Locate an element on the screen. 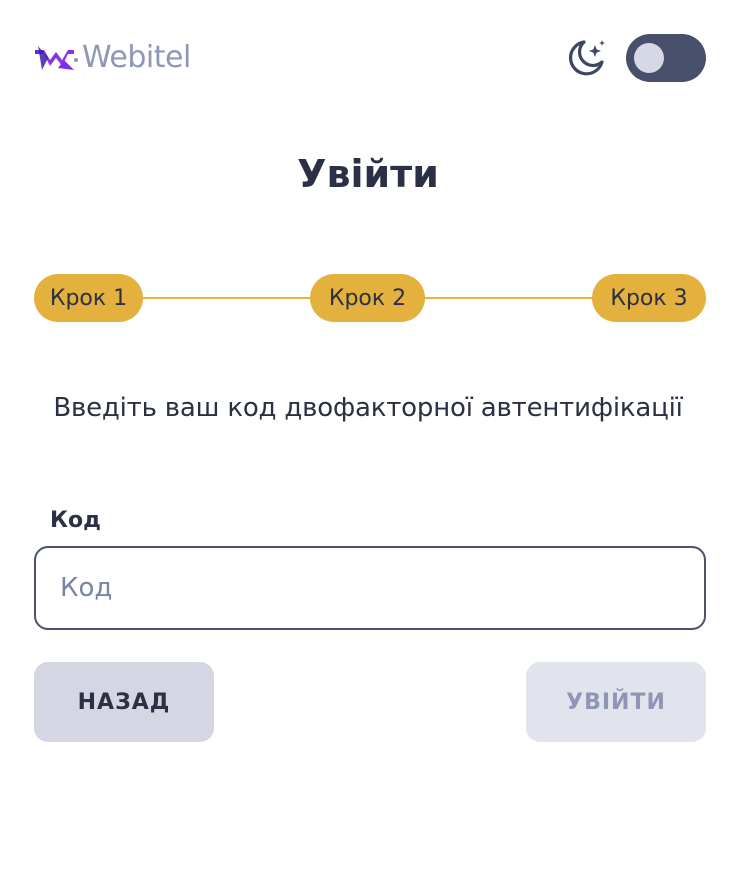 The width and height of the screenshot is (736, 882). moon-stars-icon is located at coordinates (586, 58).